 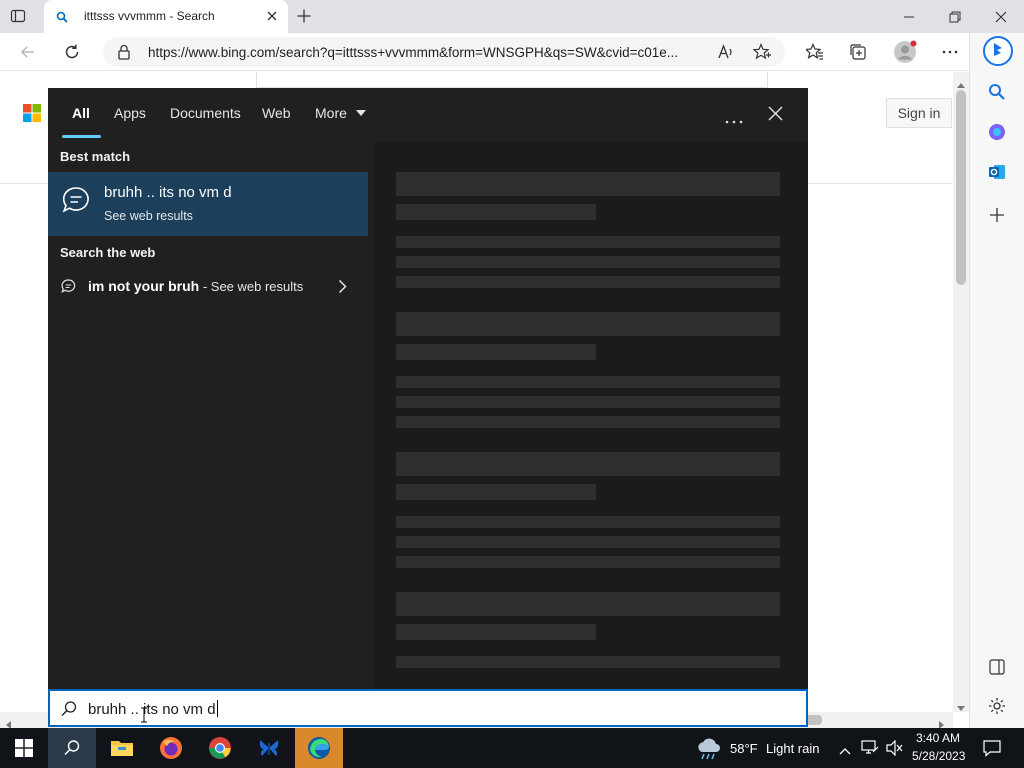 I want to click on search-magnifier-icon, so click(x=69, y=711).